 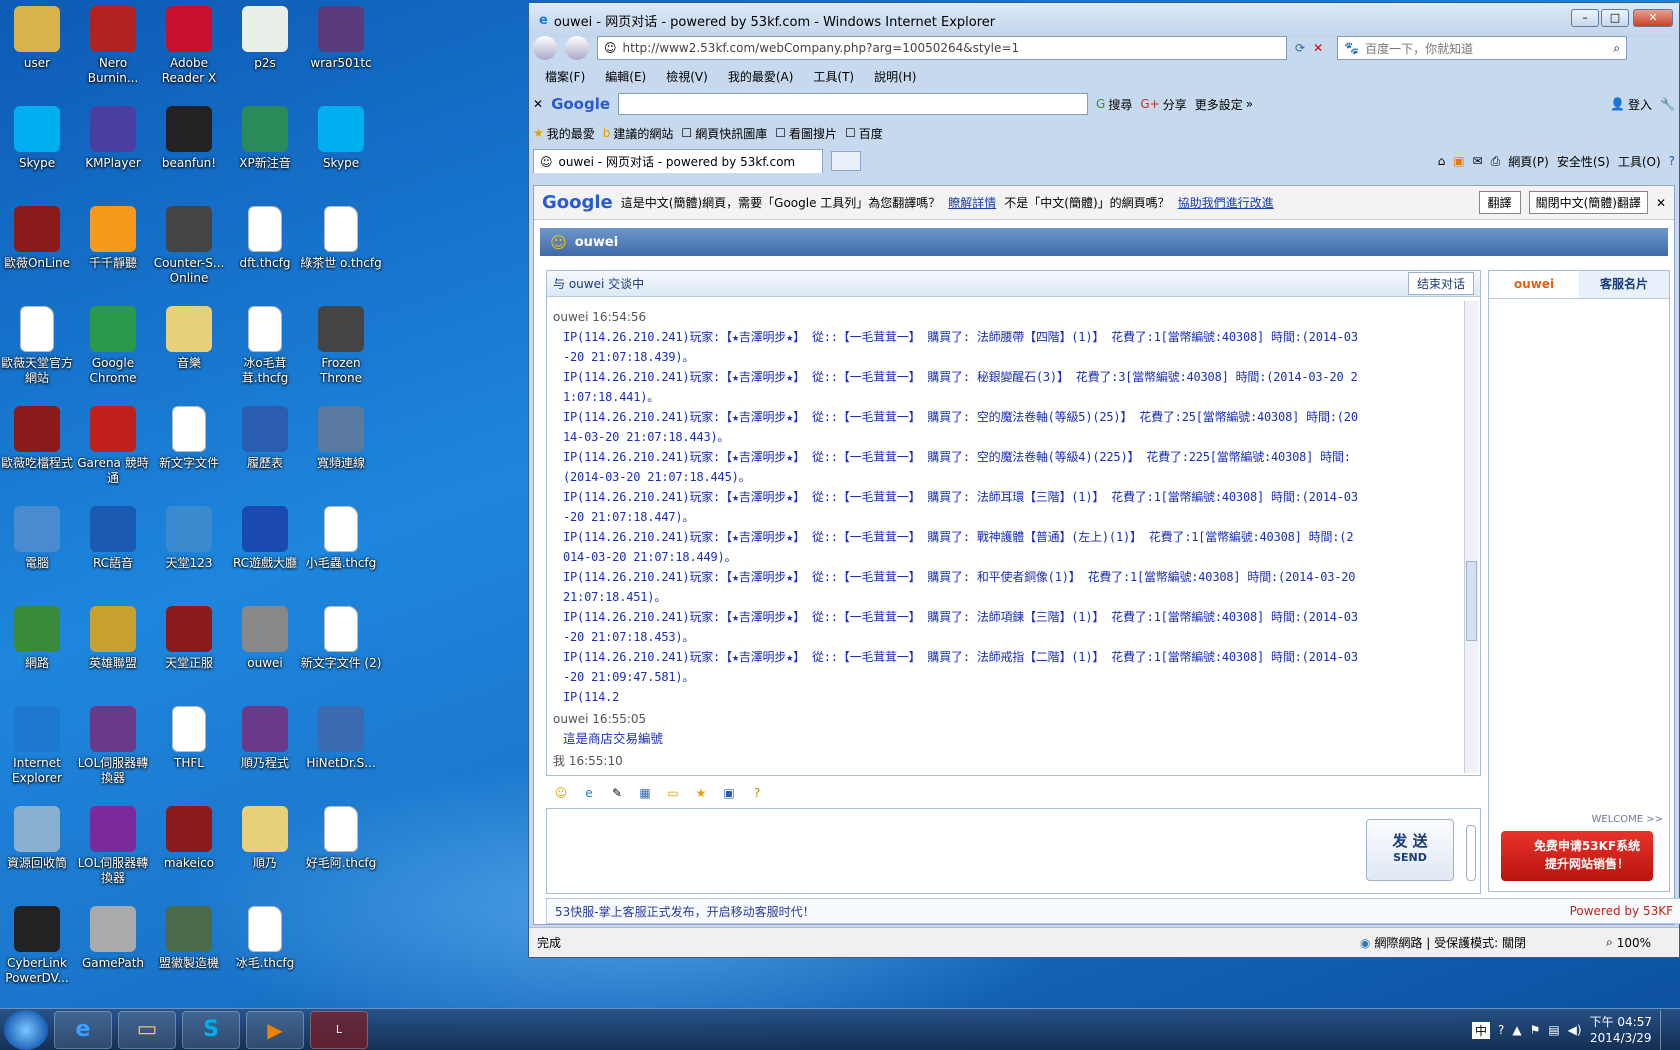 I want to click on desktop-icon: 小毛蟲.thcfg, so click(x=341, y=538).